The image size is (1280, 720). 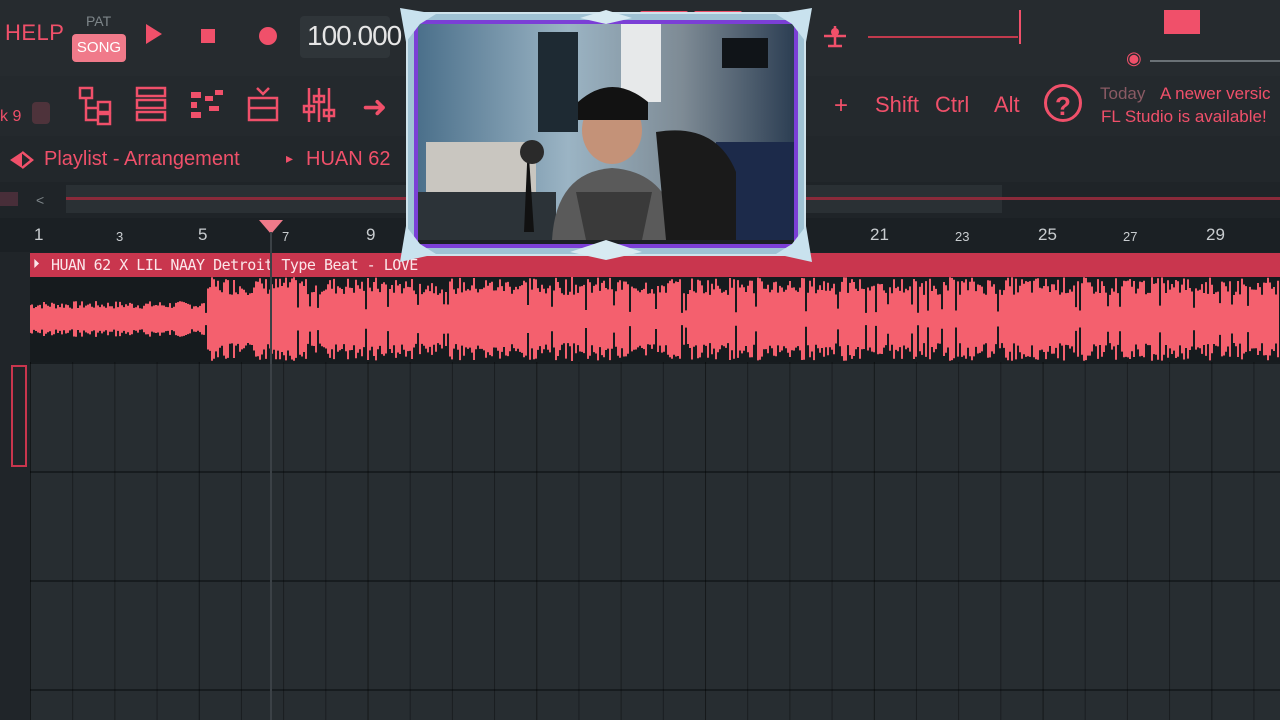 What do you see at coordinates (879, 234) in the screenshot?
I see `bar-number-21: 21` at bounding box center [879, 234].